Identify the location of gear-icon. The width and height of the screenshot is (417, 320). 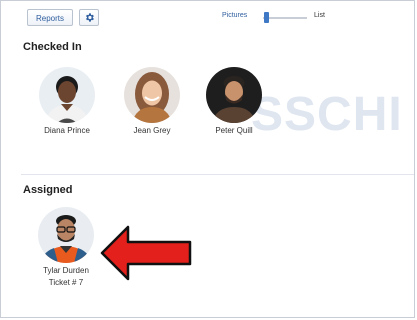
(89, 19).